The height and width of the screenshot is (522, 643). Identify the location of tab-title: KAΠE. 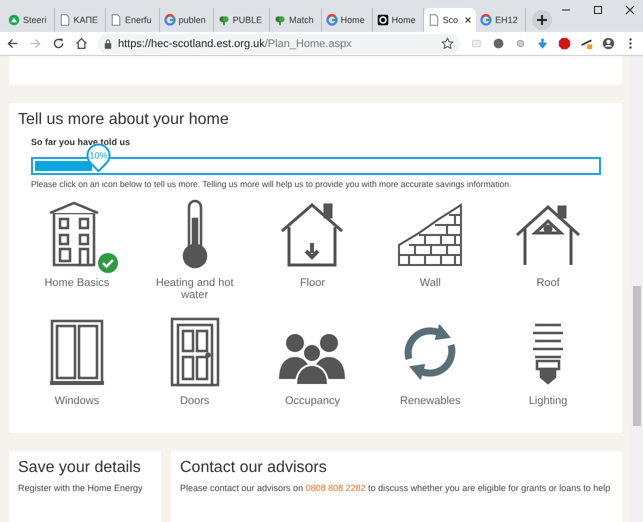
(87, 20).